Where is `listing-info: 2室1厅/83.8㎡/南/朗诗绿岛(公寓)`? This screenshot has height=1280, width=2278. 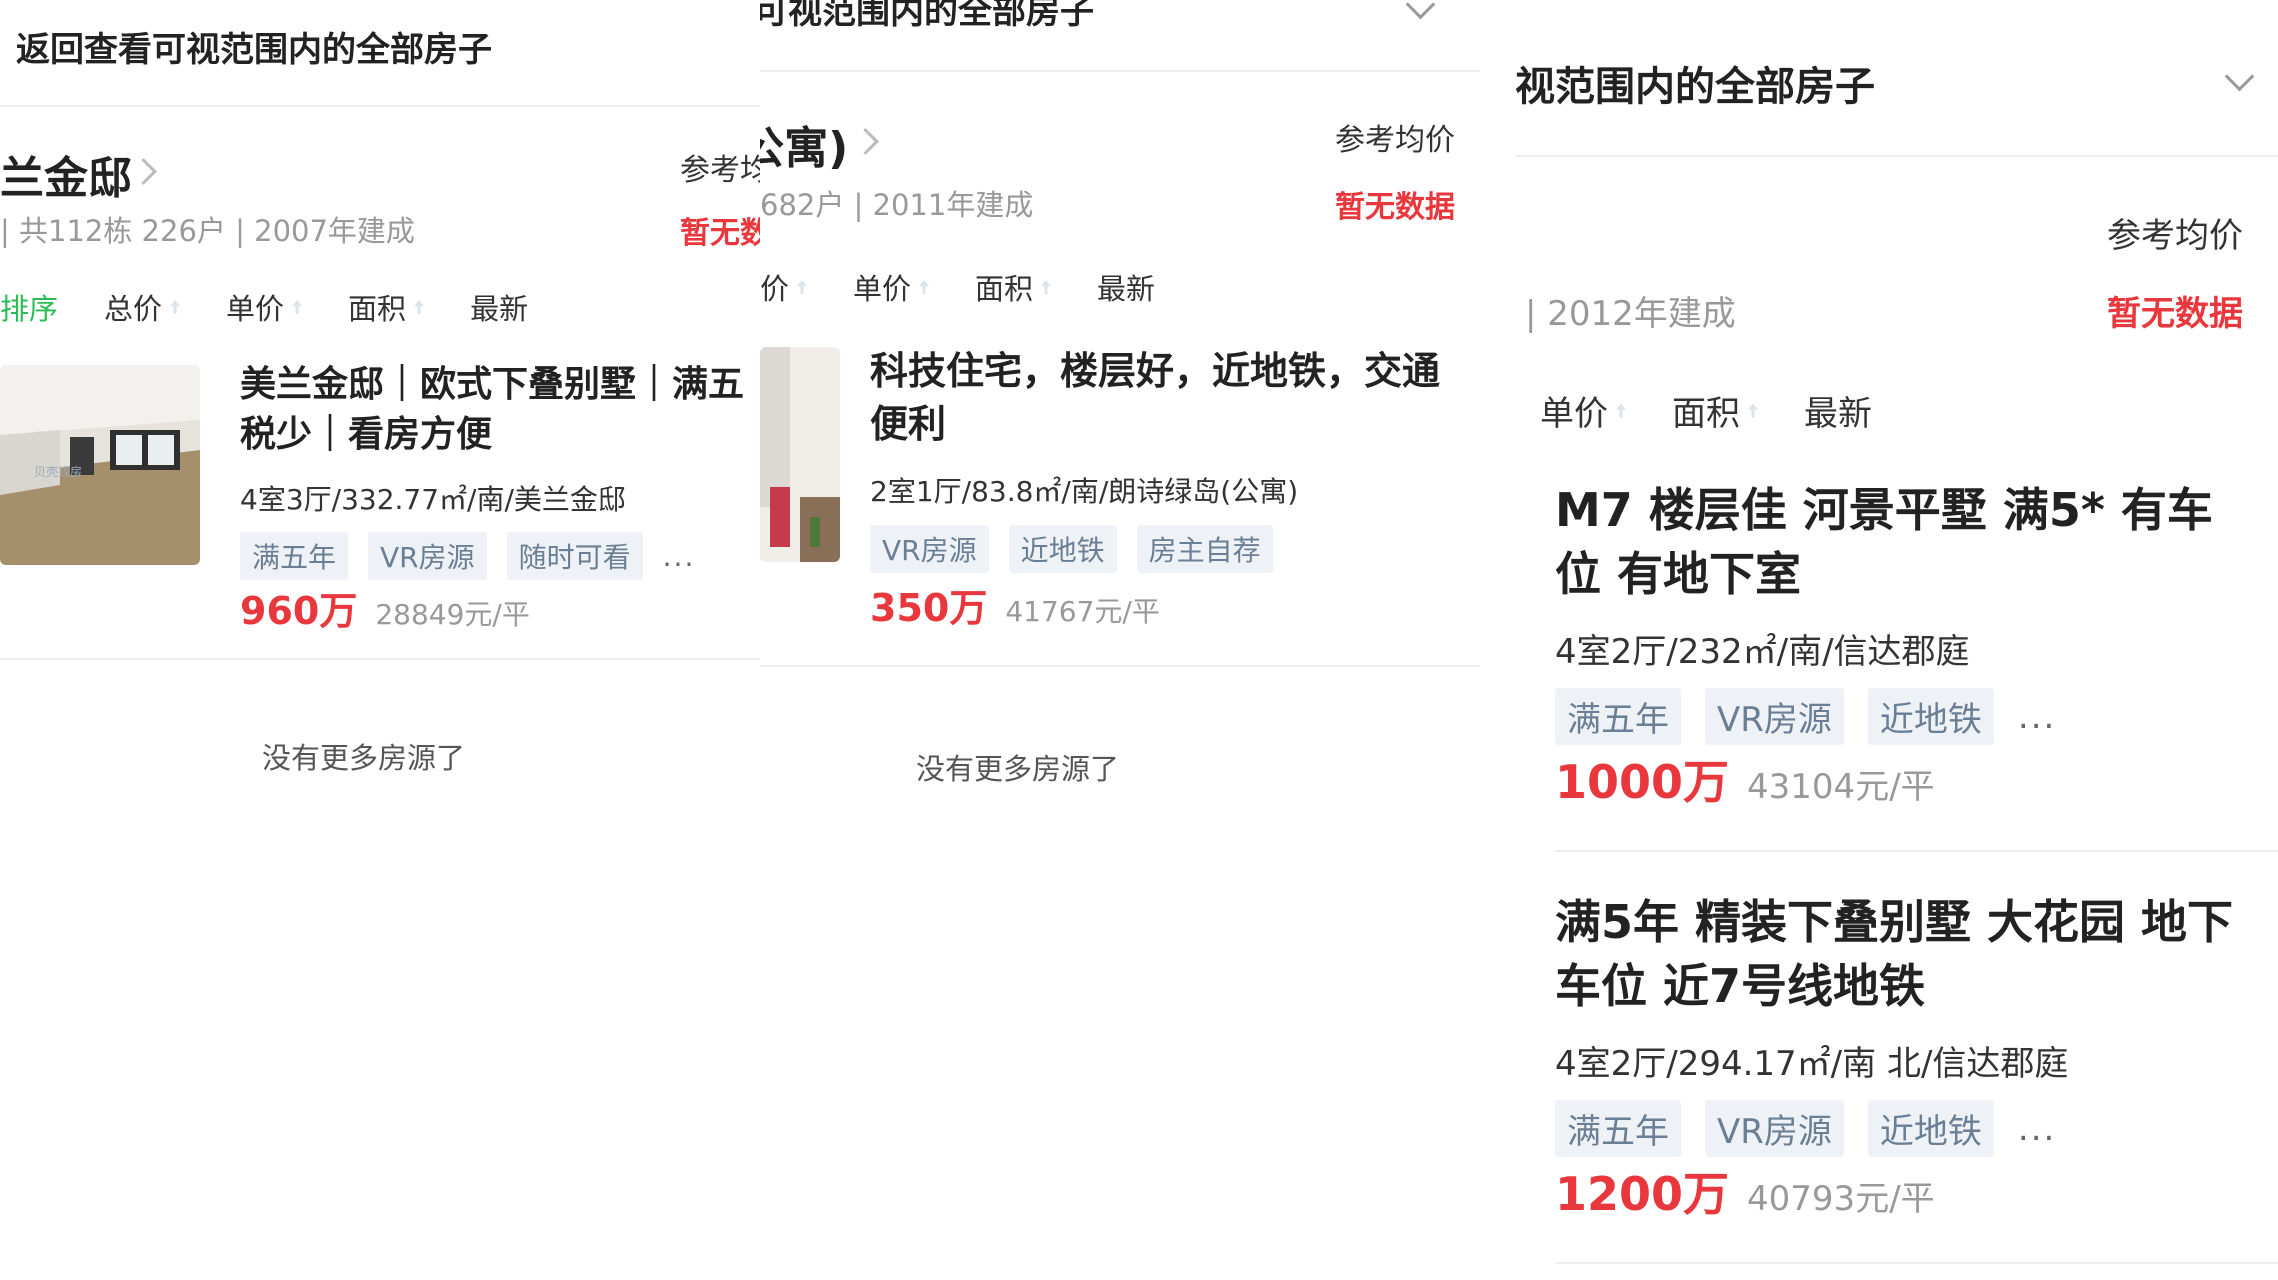 listing-info: 2室1厅/83.8㎡/南/朗诗绿岛(公寓) is located at coordinates (1084, 491).